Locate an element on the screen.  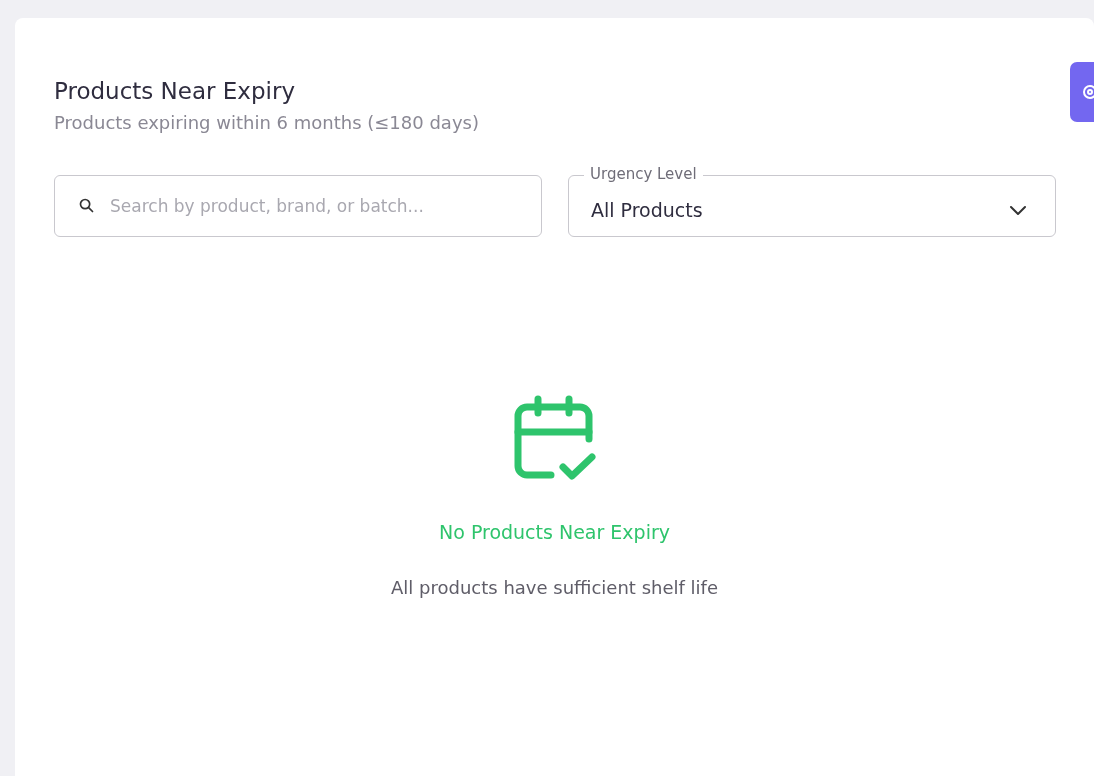
select-value: All Products is located at coordinates (647, 210).